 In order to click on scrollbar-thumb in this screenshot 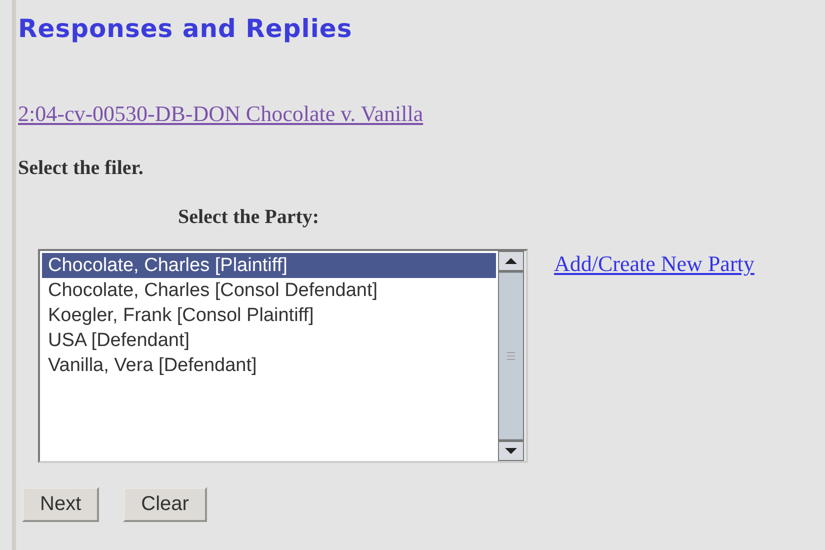, I will do `click(511, 356)`.